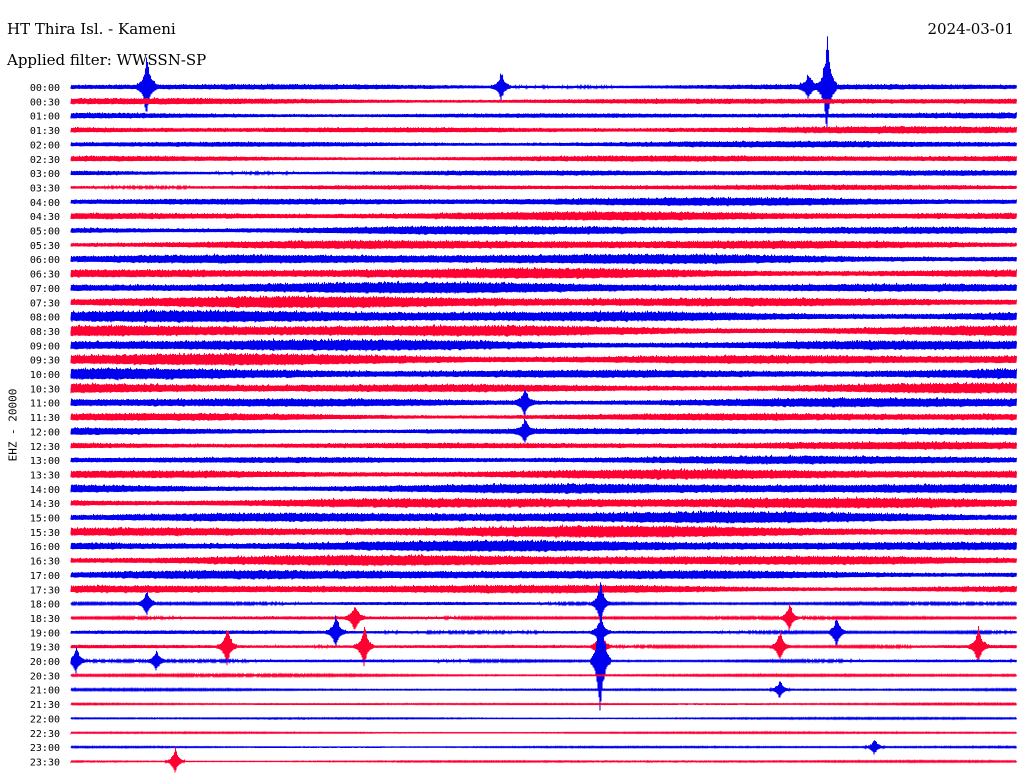  What do you see at coordinates (45, 590) in the screenshot?
I see `time-label: 17:30` at bounding box center [45, 590].